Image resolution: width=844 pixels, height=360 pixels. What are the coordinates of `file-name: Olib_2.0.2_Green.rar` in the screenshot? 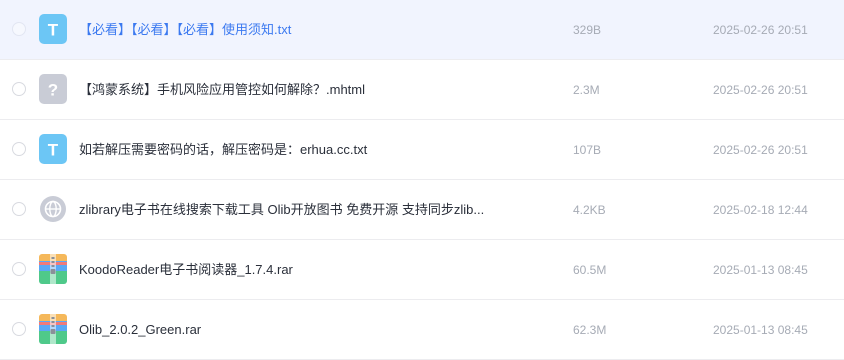 It's located at (294, 329).